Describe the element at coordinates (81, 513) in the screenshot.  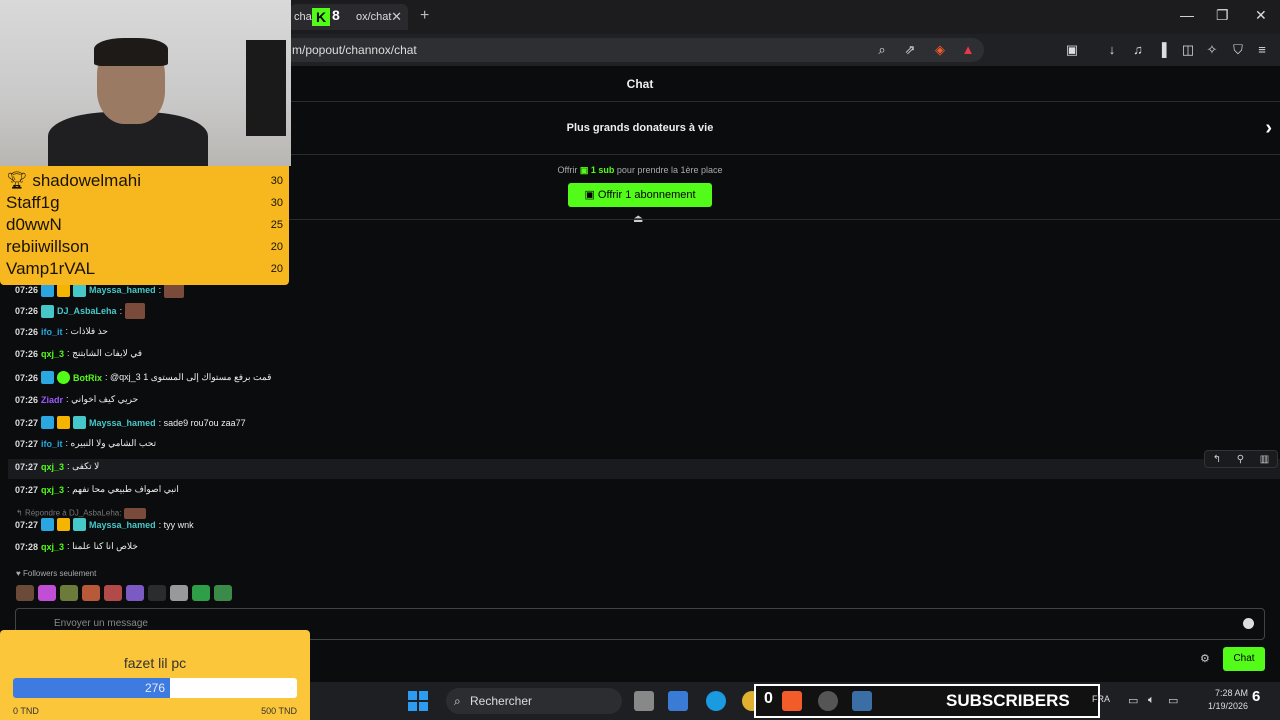
I see `reply-indicator: ↰ Répondre à DJ_AsbaLeha:` at that location.